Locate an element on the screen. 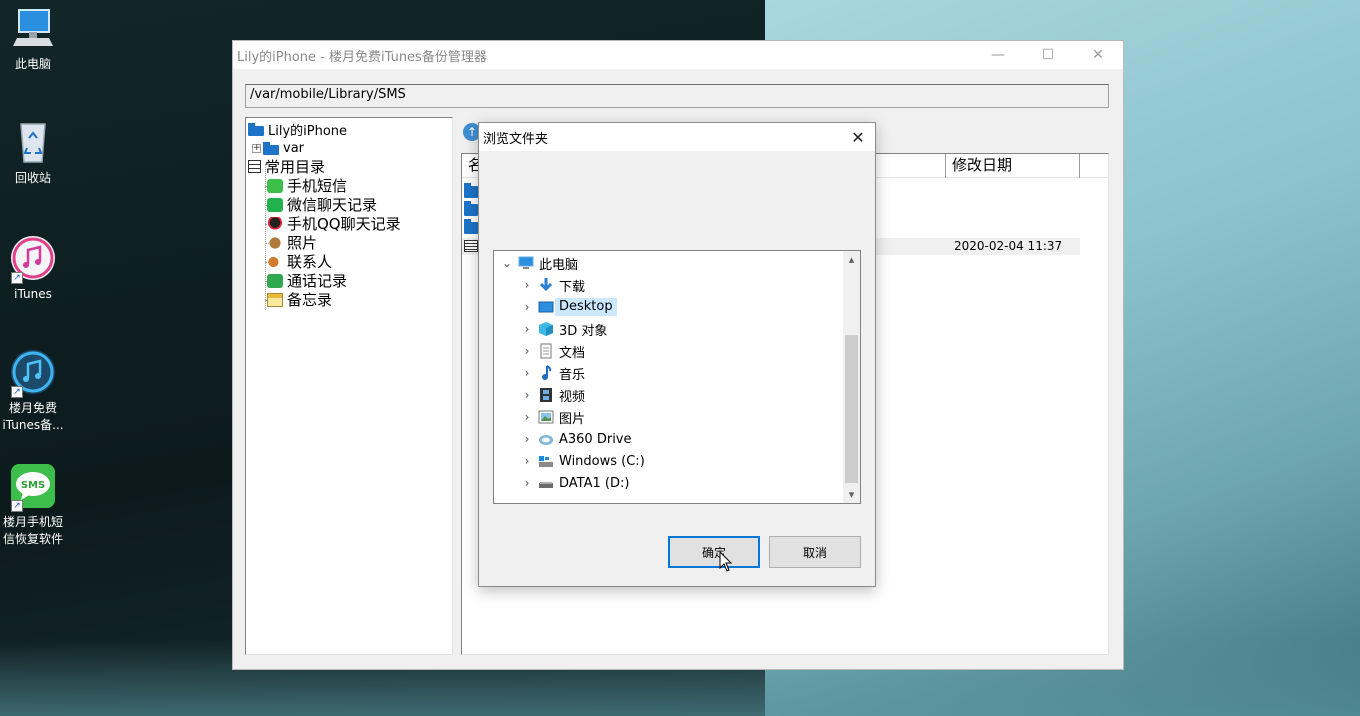  phone-icon is located at coordinates (275, 280).